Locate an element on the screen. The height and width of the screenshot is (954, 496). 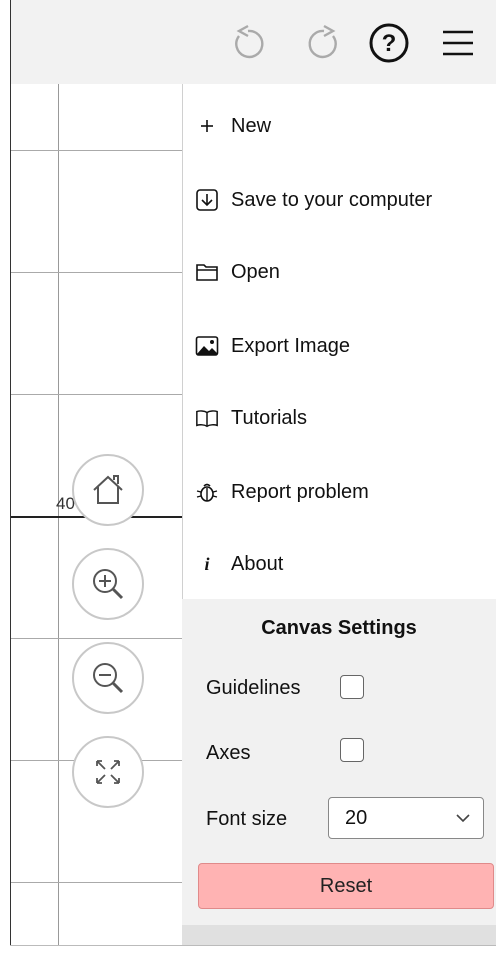
folder-icon is located at coordinates (207, 272).